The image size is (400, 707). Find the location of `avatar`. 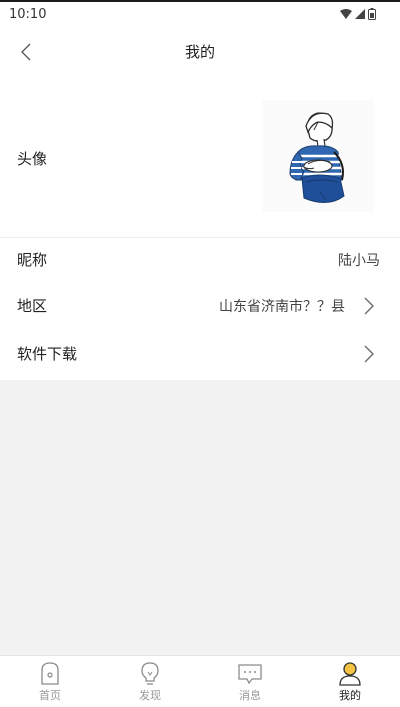

avatar is located at coordinates (318, 156).